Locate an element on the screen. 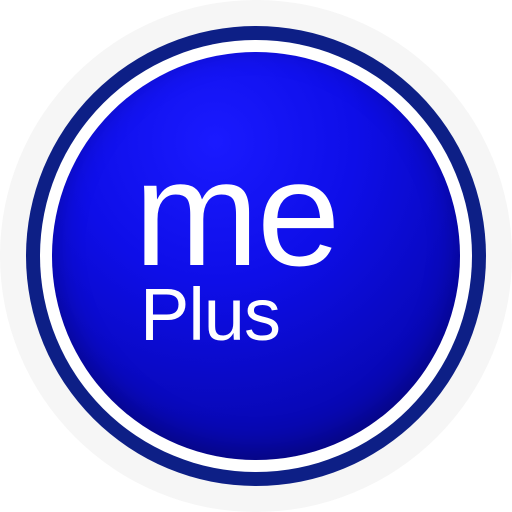 Image resolution: width=512 pixels, height=512 pixels. logo-text-plus: Plus is located at coordinates (210, 314).